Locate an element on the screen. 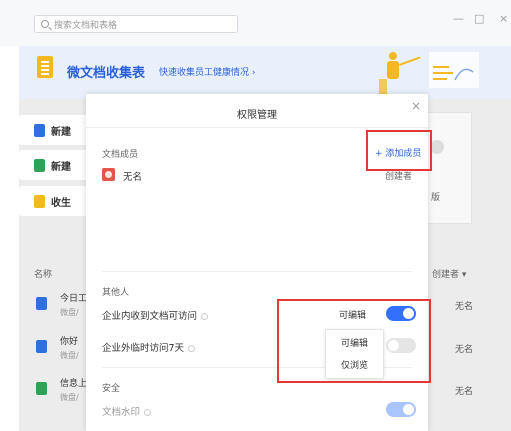  close-window-button: × is located at coordinates (503, 18).